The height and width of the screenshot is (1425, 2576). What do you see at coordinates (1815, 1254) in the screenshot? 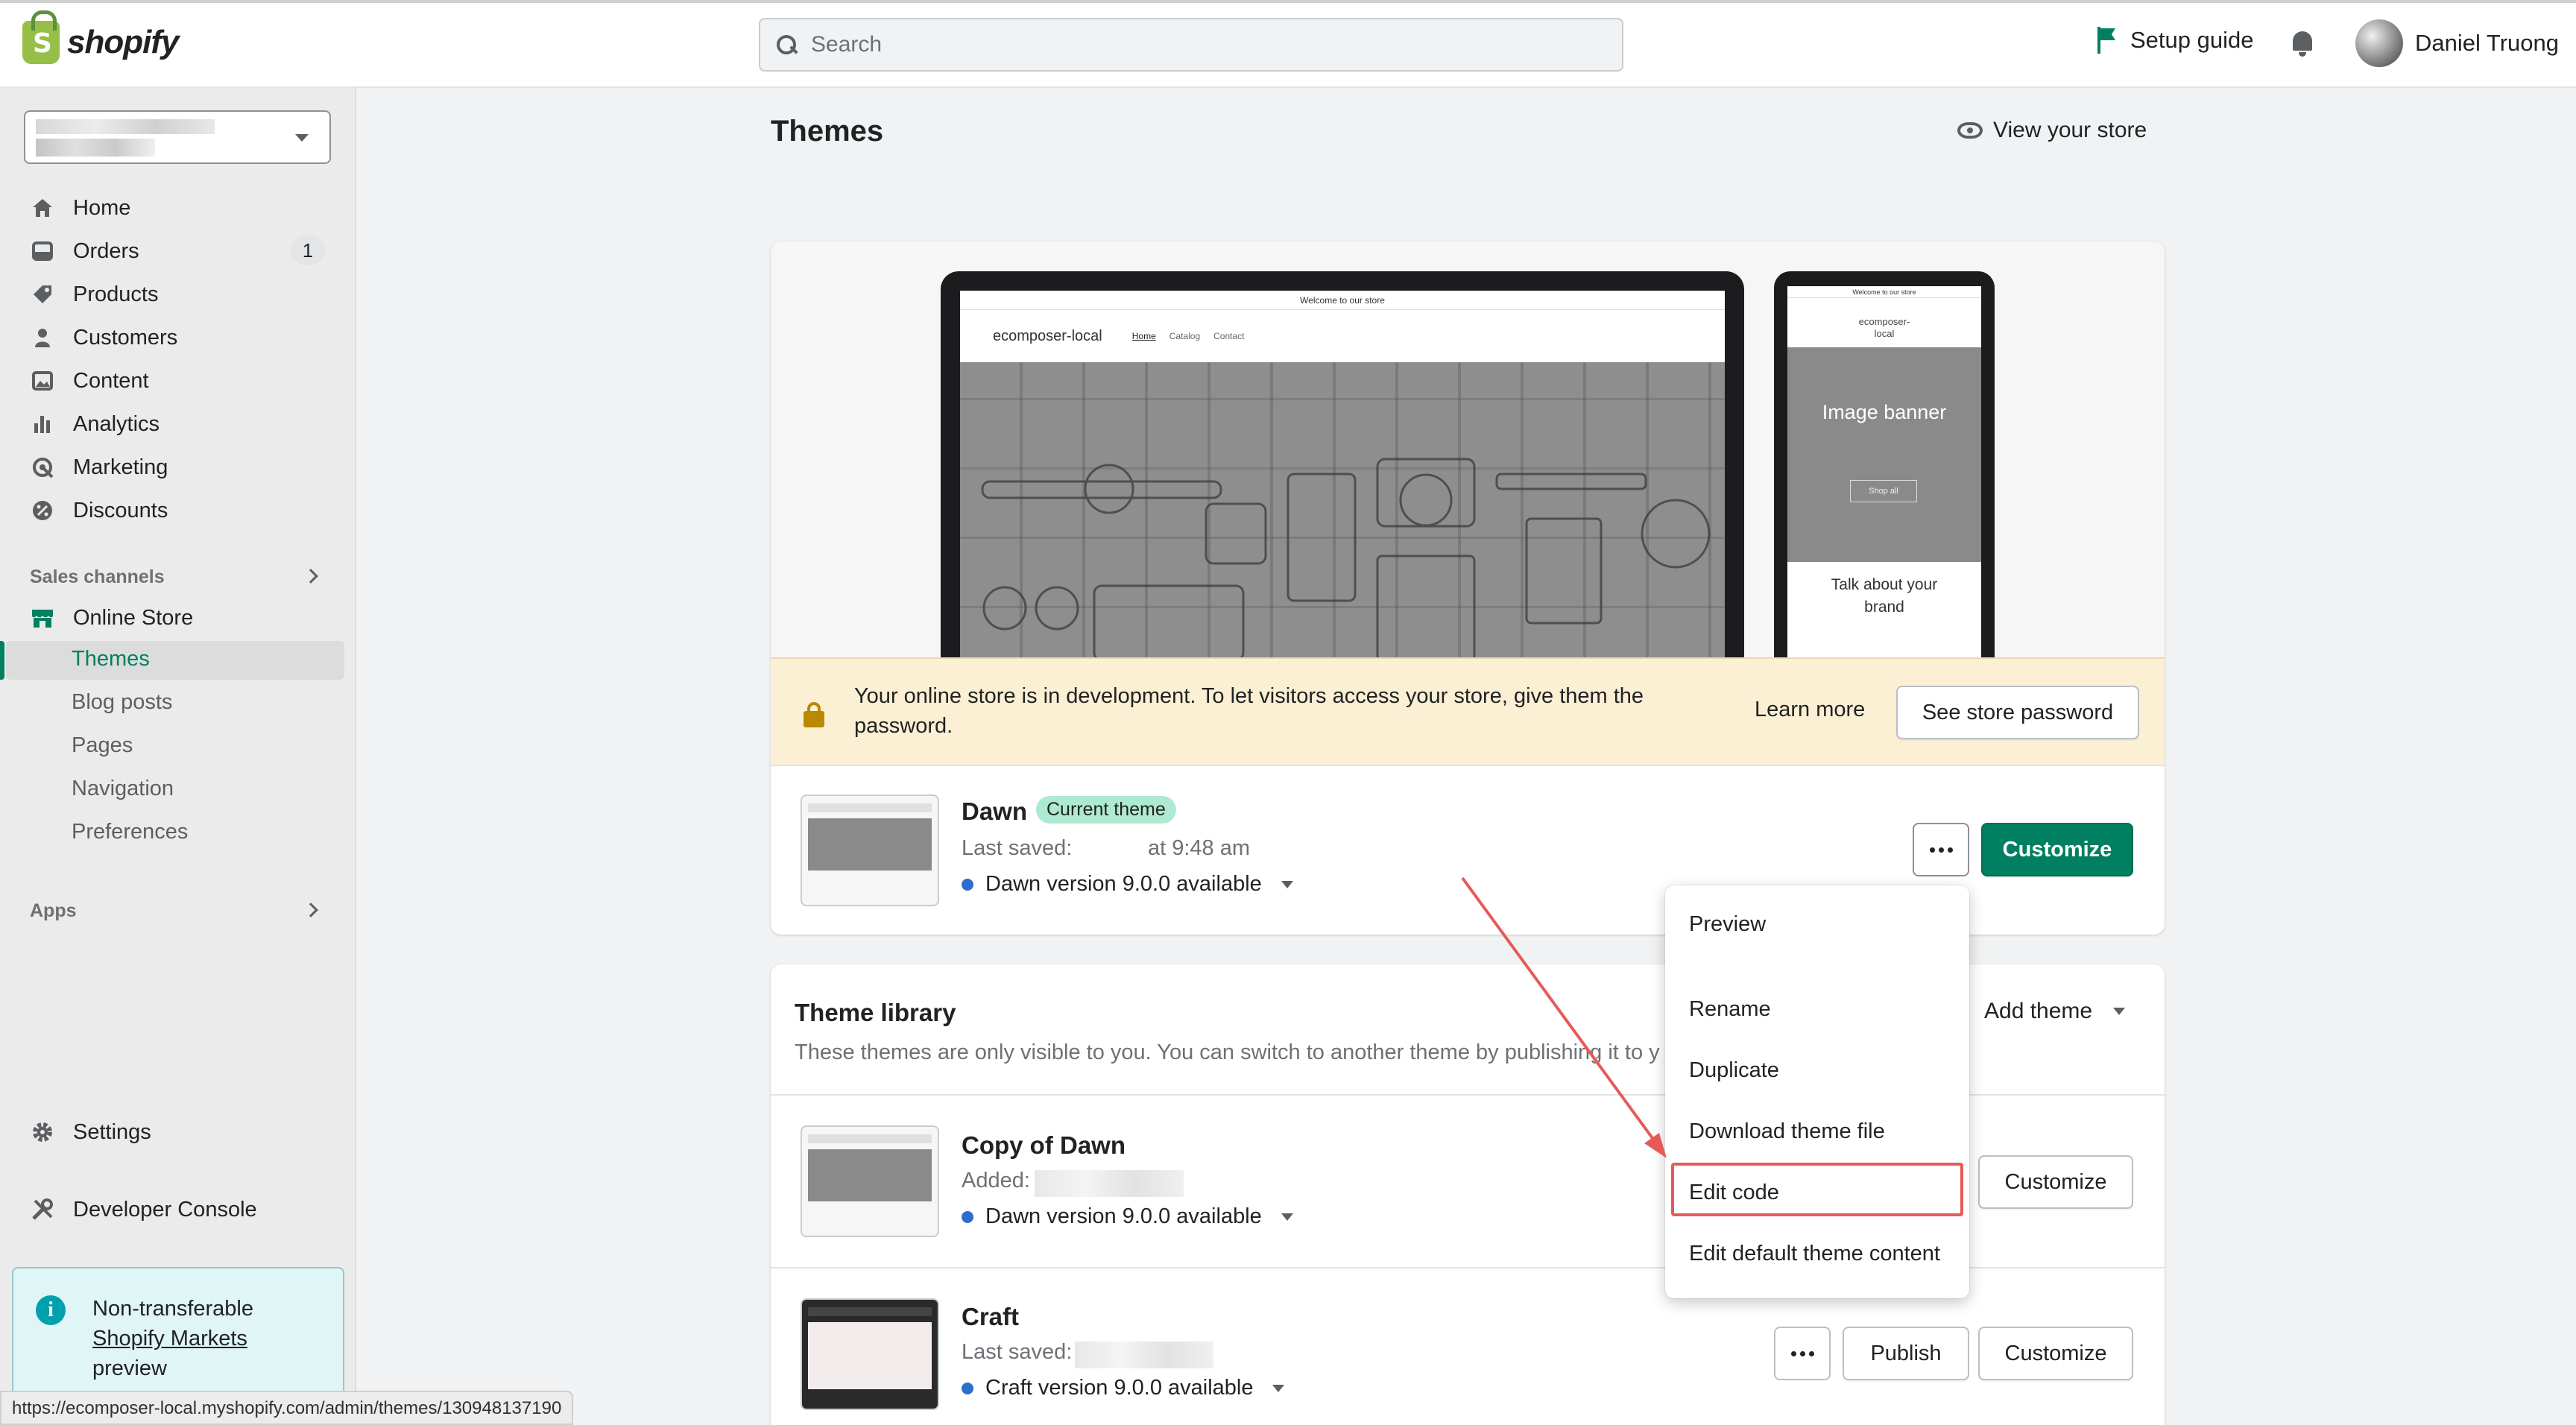
I see `menu-item-edit-default-theme-content: Edit default theme content` at bounding box center [1815, 1254].